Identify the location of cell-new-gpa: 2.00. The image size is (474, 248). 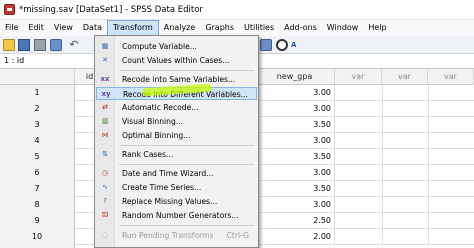
(295, 237).